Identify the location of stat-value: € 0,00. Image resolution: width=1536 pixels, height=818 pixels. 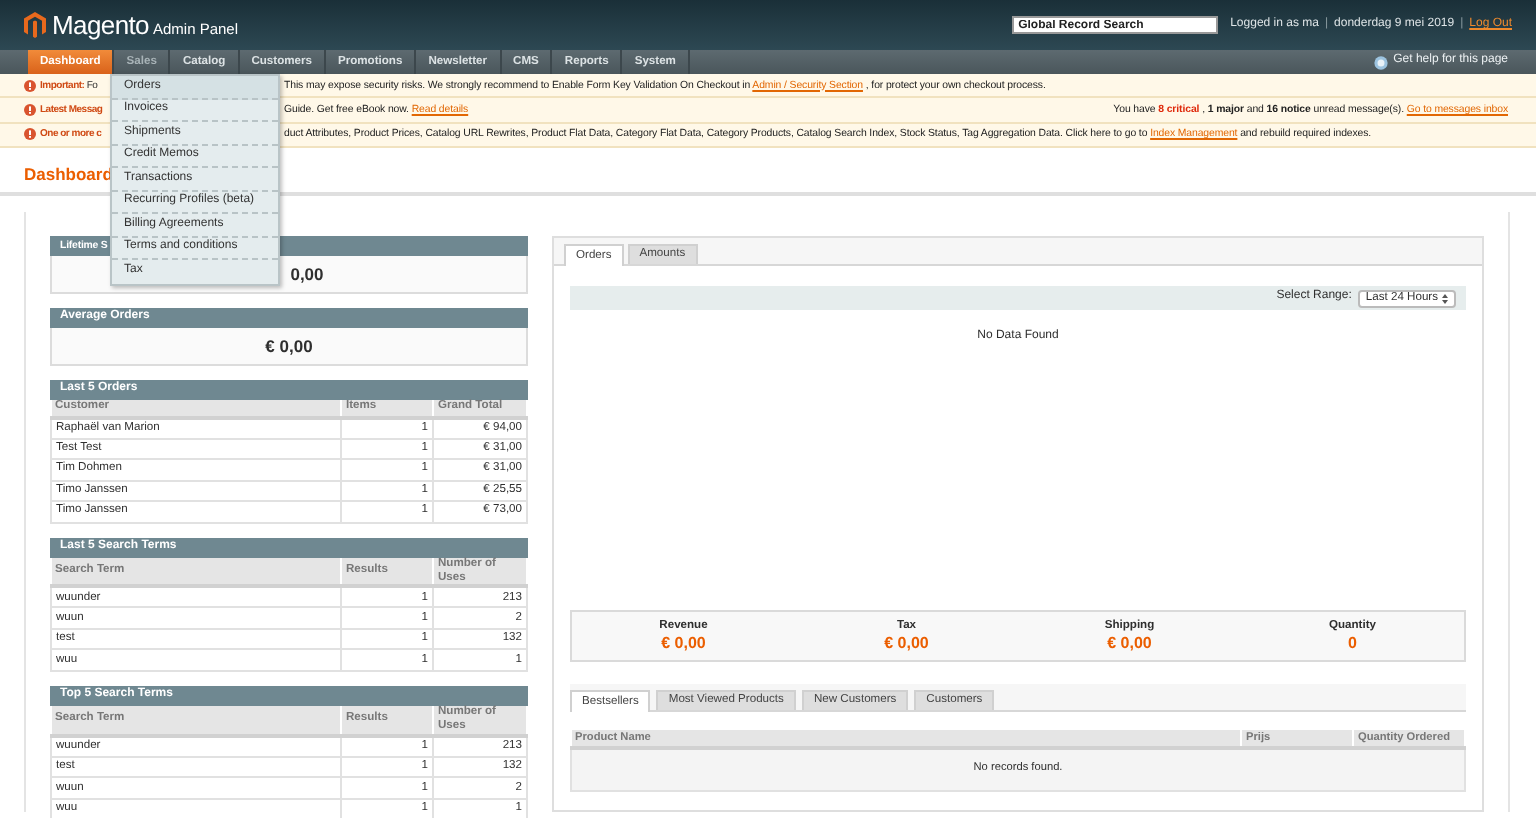
(289, 347).